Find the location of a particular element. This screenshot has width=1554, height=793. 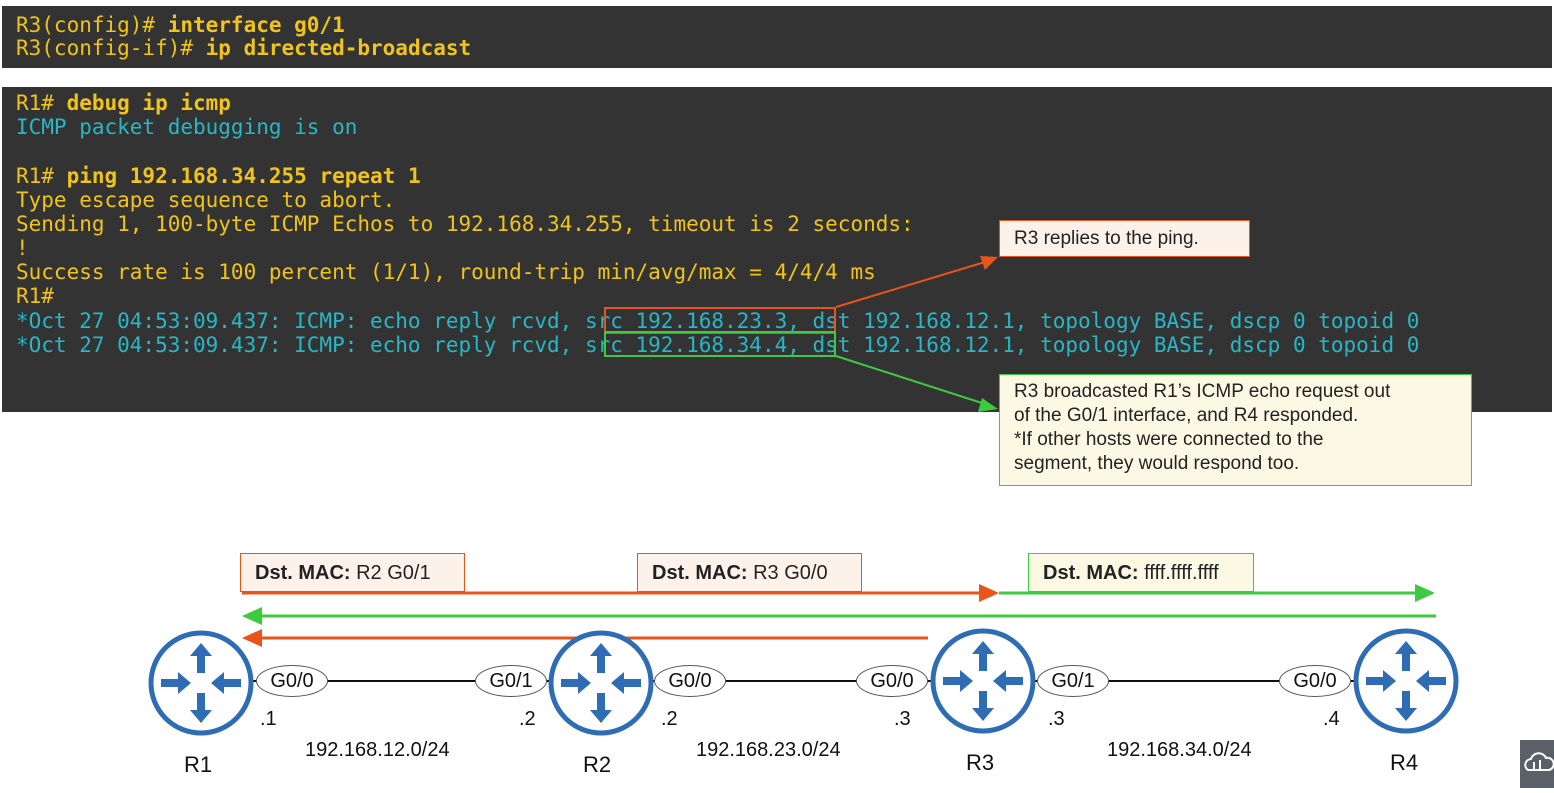

host-ip-r3-left: .3 is located at coordinates (902, 719).